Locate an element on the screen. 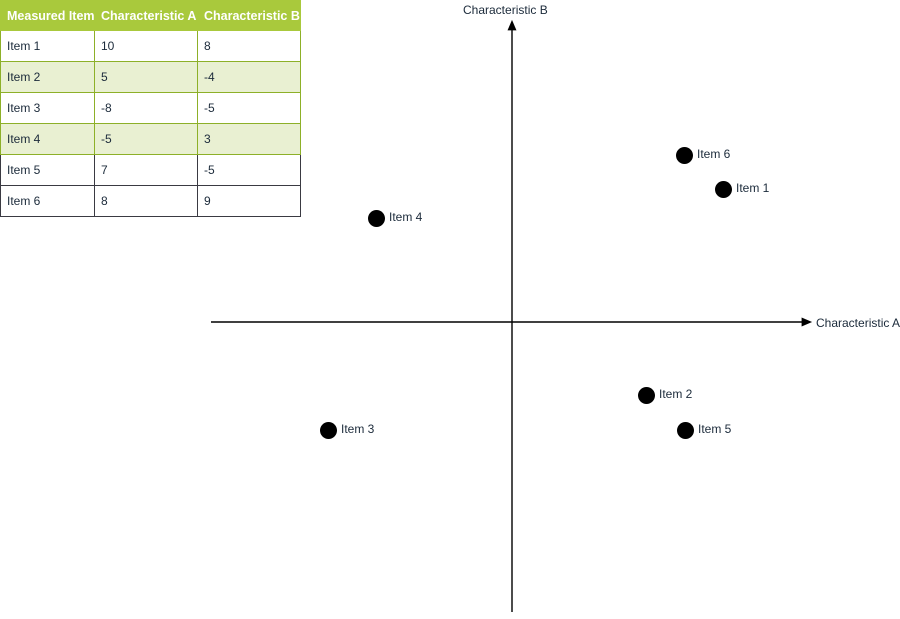 The width and height of the screenshot is (900, 619). table-row: Item 2 5 -4 is located at coordinates (150, 77).